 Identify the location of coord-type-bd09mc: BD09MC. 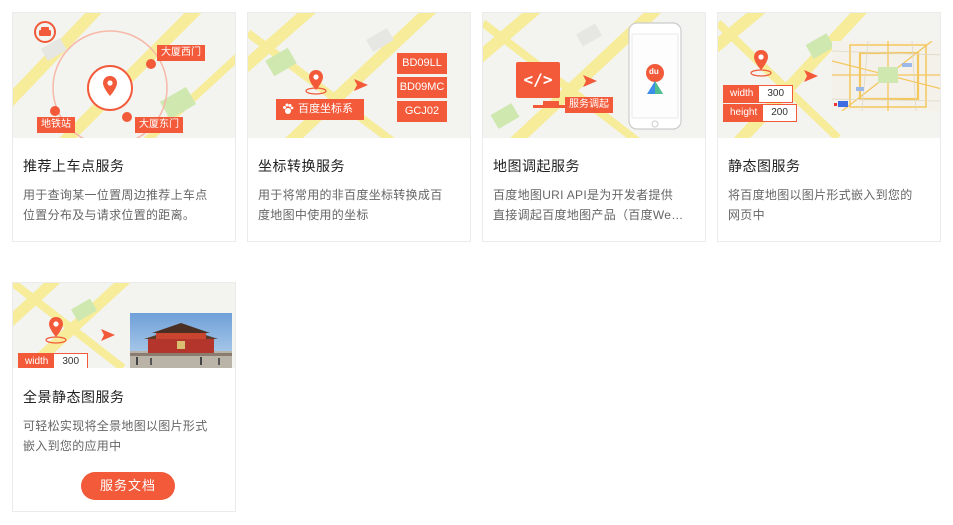
(422, 87).